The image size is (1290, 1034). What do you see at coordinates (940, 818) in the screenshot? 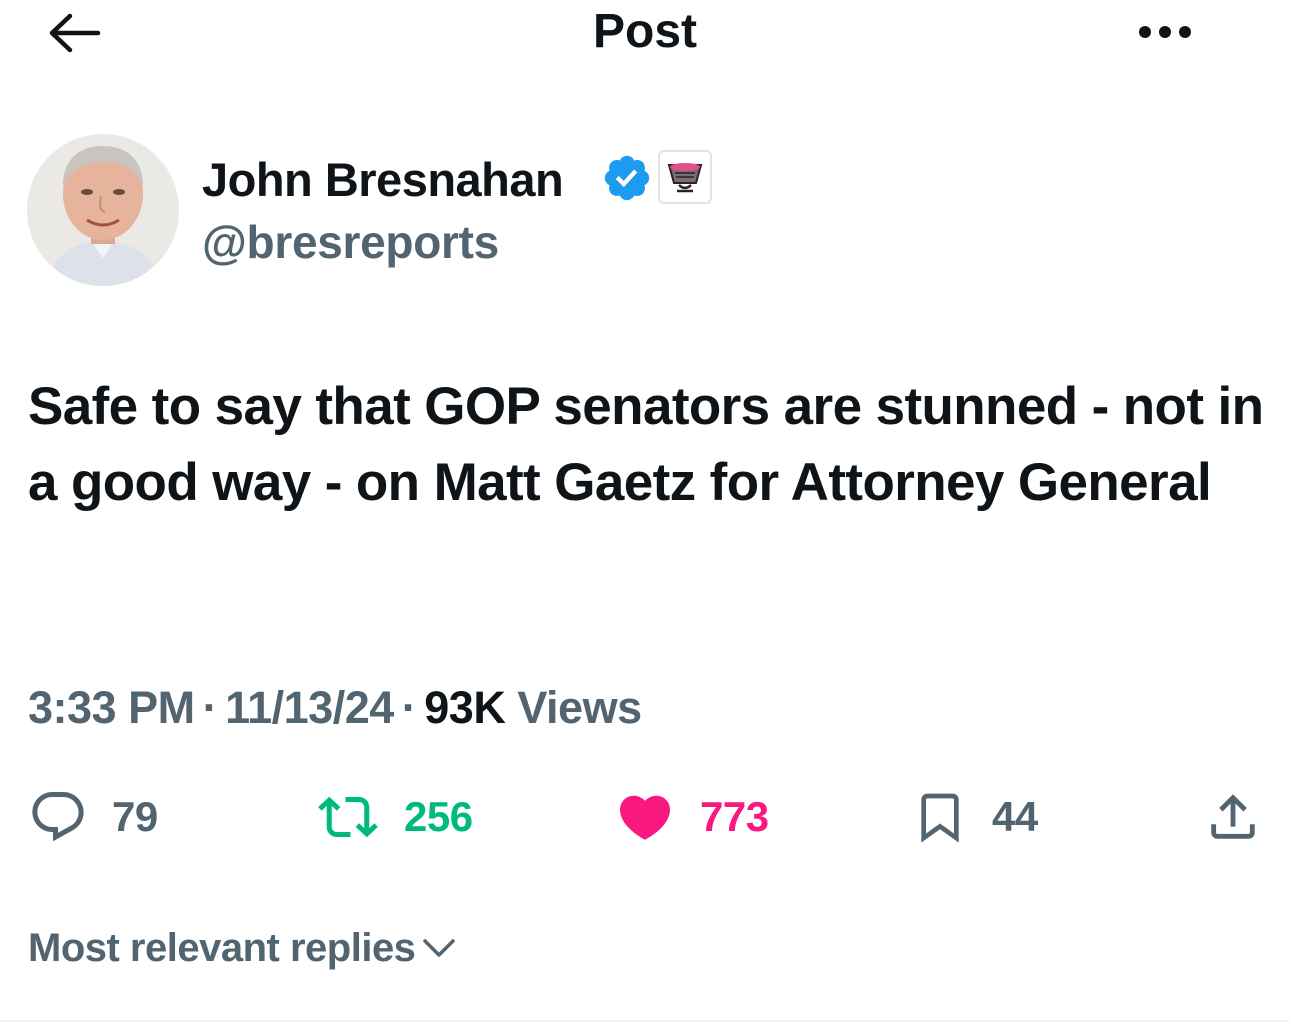
I see `bookmark-icon` at bounding box center [940, 818].